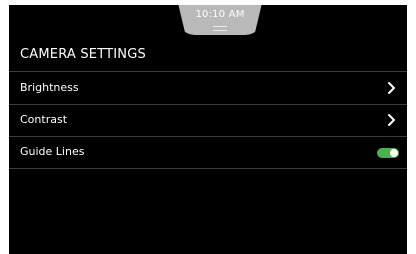 This screenshot has width=416, height=254. Describe the element at coordinates (394, 153) in the screenshot. I see `toggle-knob` at that location.